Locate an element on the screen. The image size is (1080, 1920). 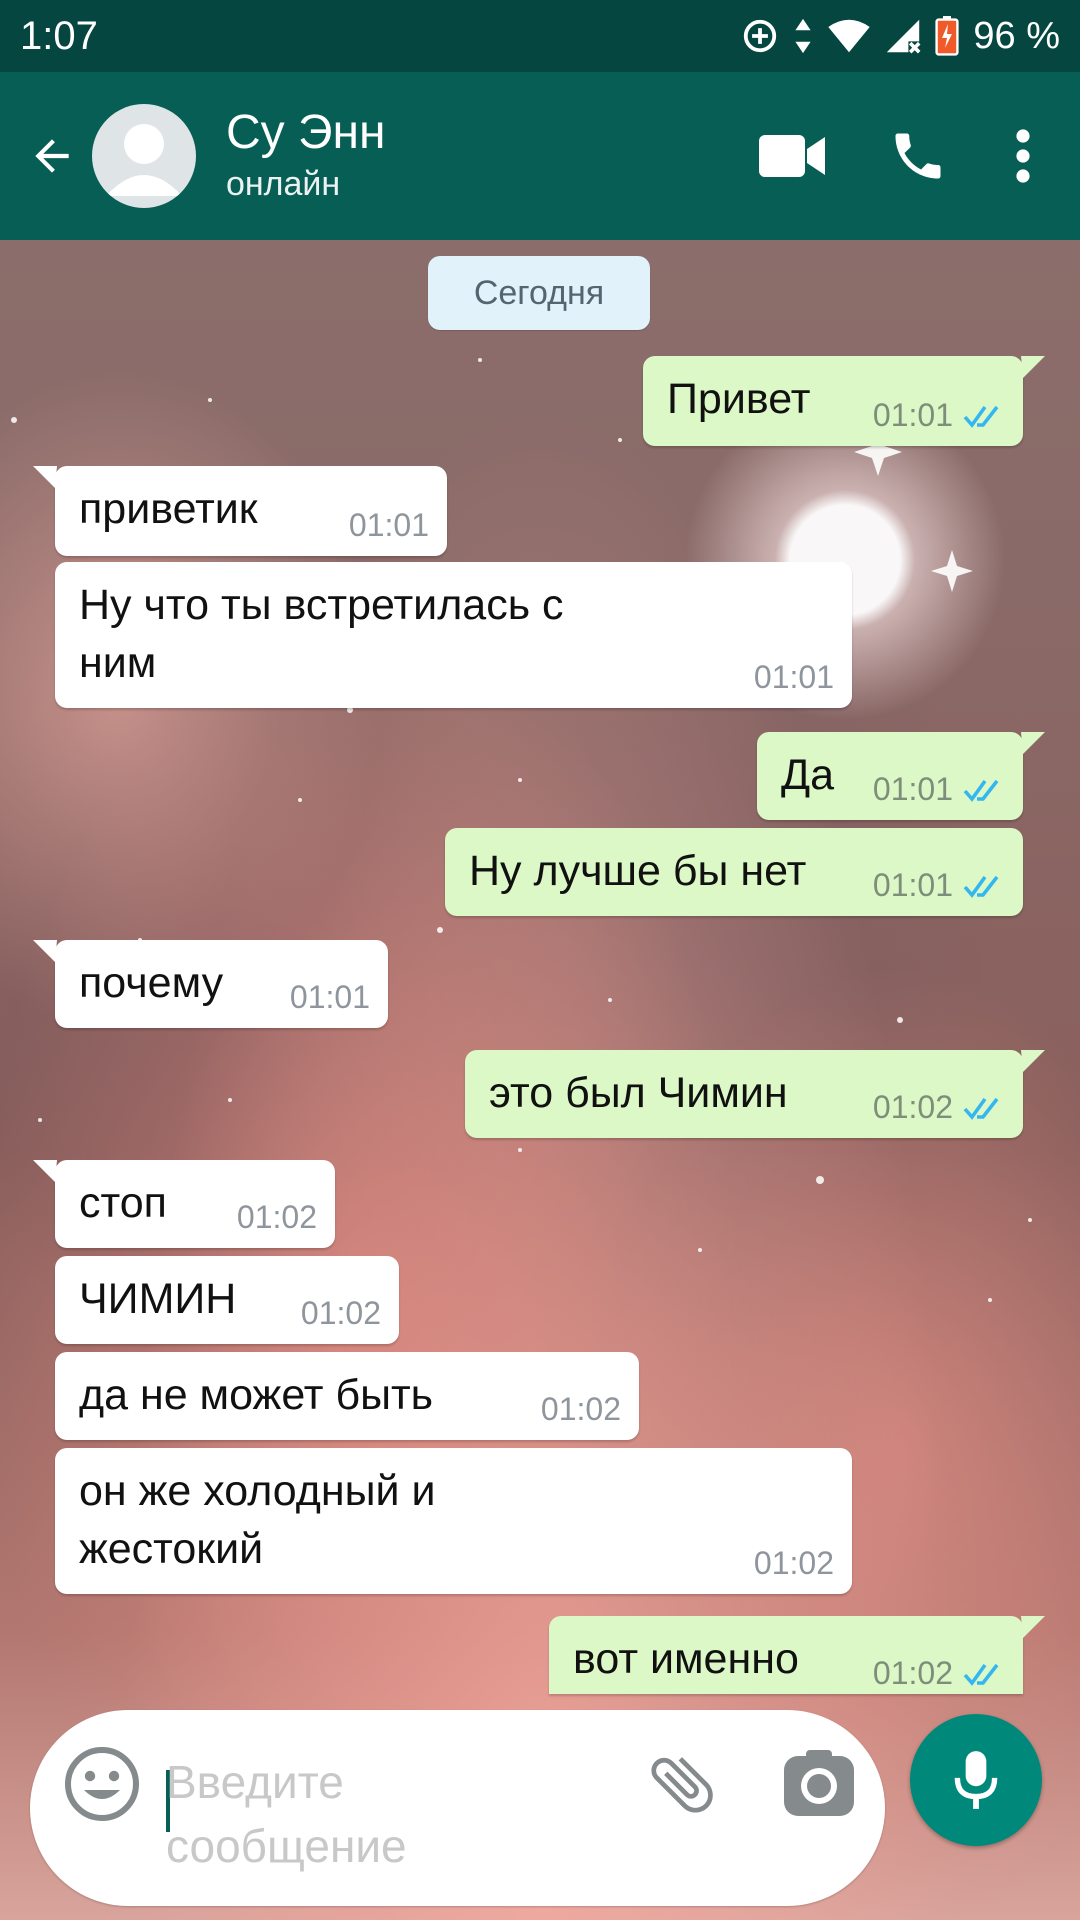
avatar is located at coordinates (144, 156).